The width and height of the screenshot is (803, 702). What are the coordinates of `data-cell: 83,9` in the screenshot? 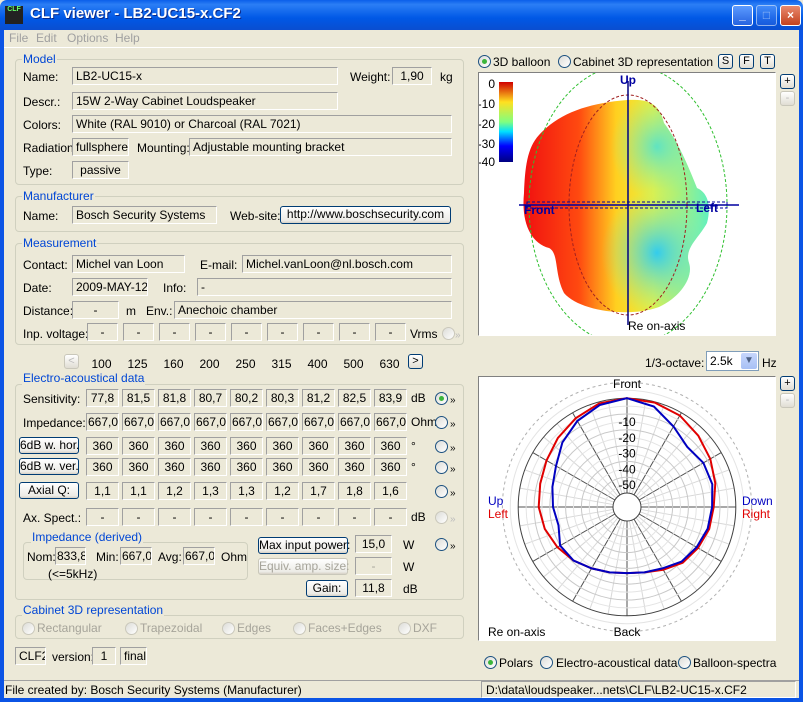 It's located at (390, 398).